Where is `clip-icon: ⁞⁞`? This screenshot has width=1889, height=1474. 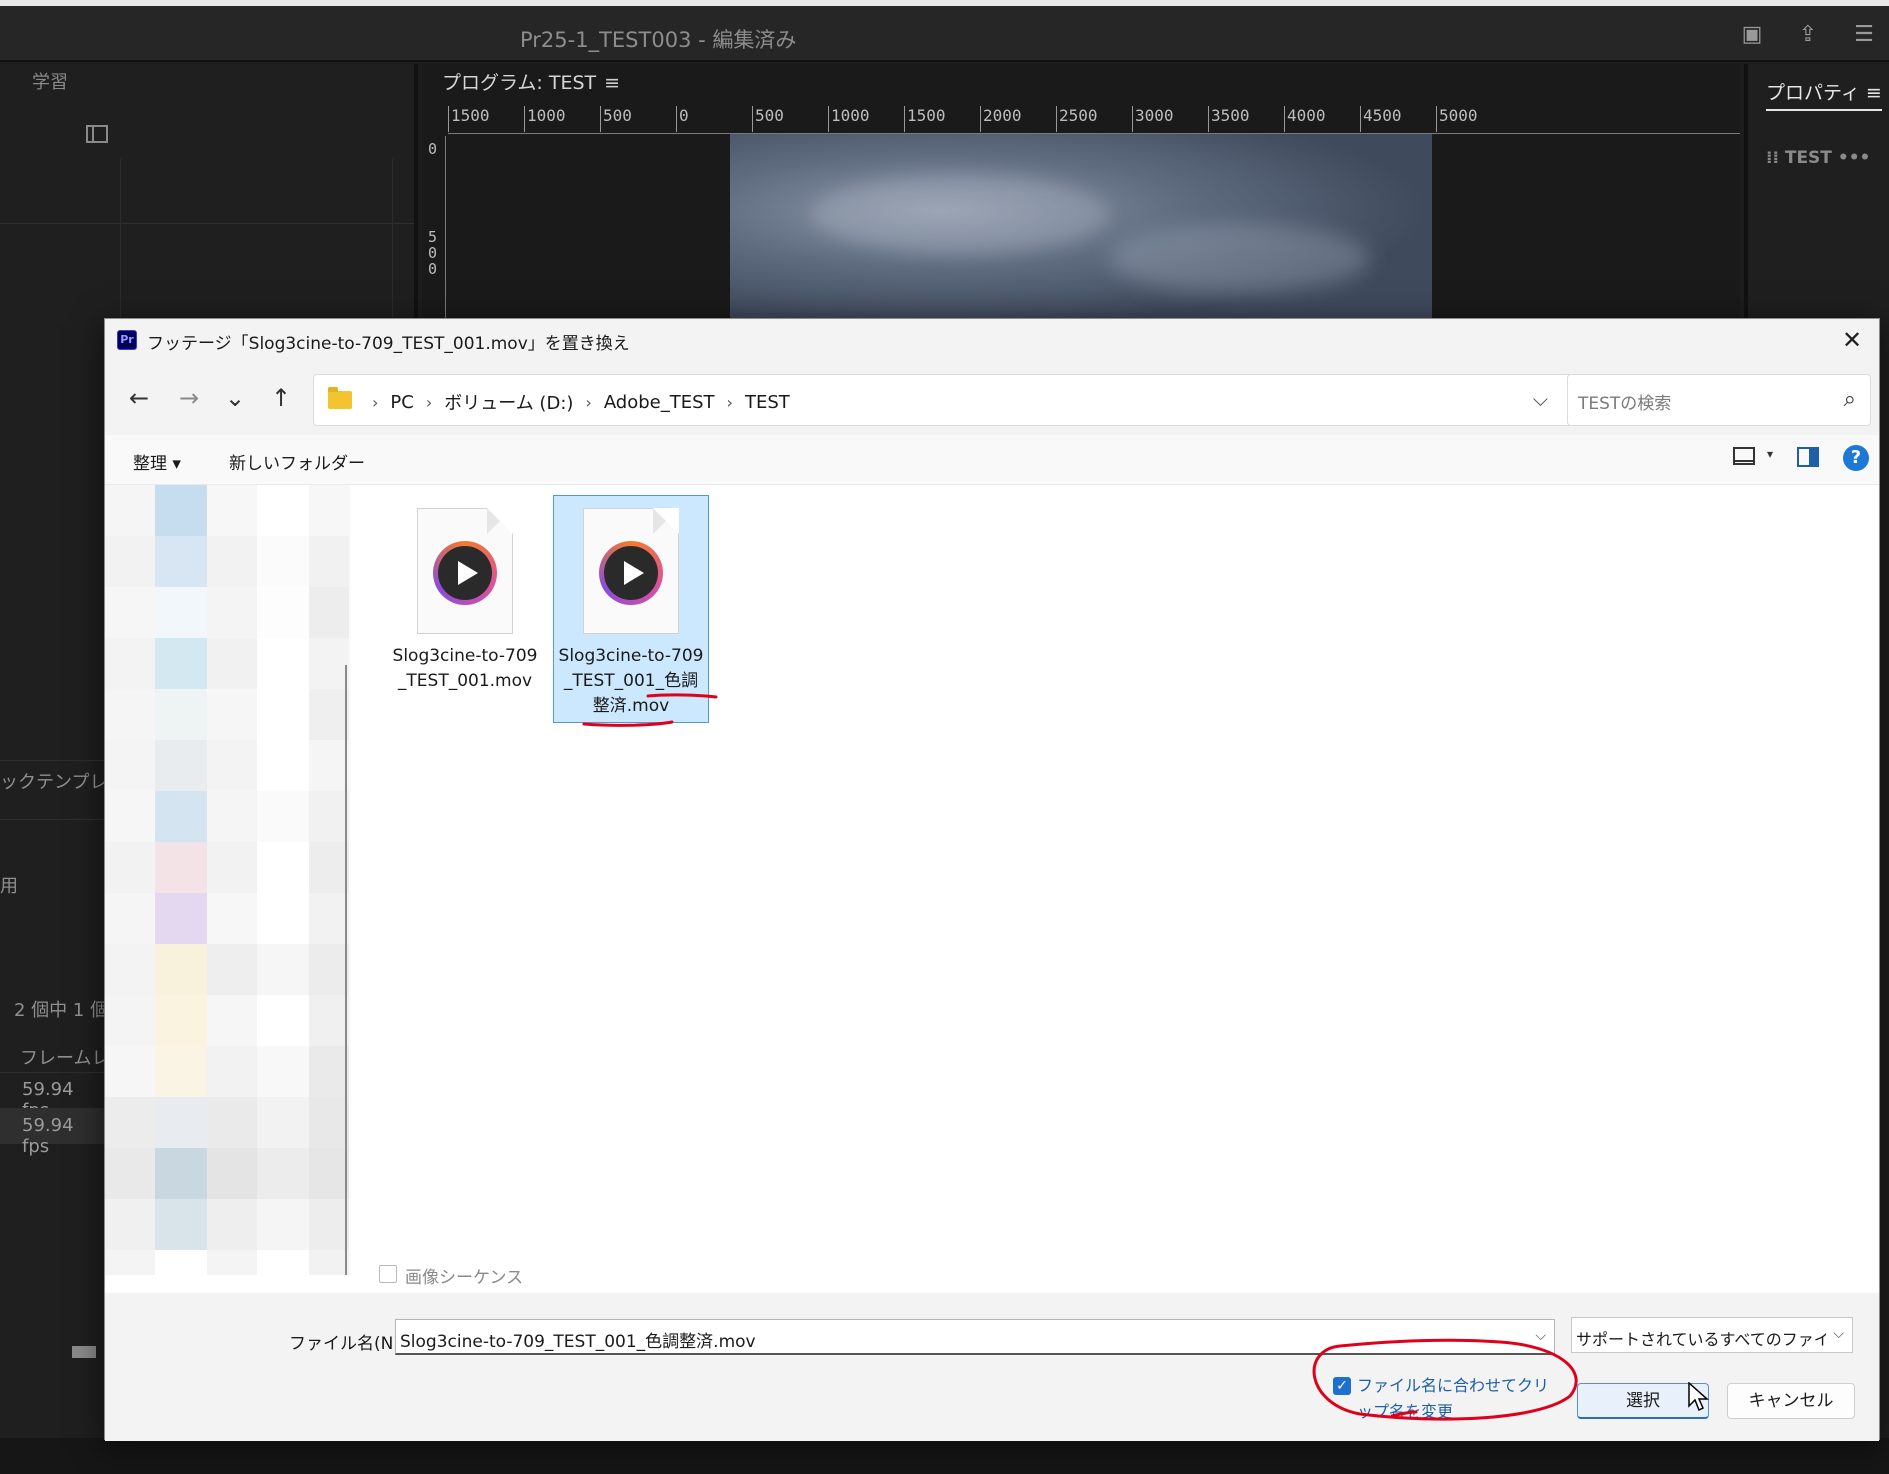
clip-icon: ⁞⁞ is located at coordinates (1772, 158).